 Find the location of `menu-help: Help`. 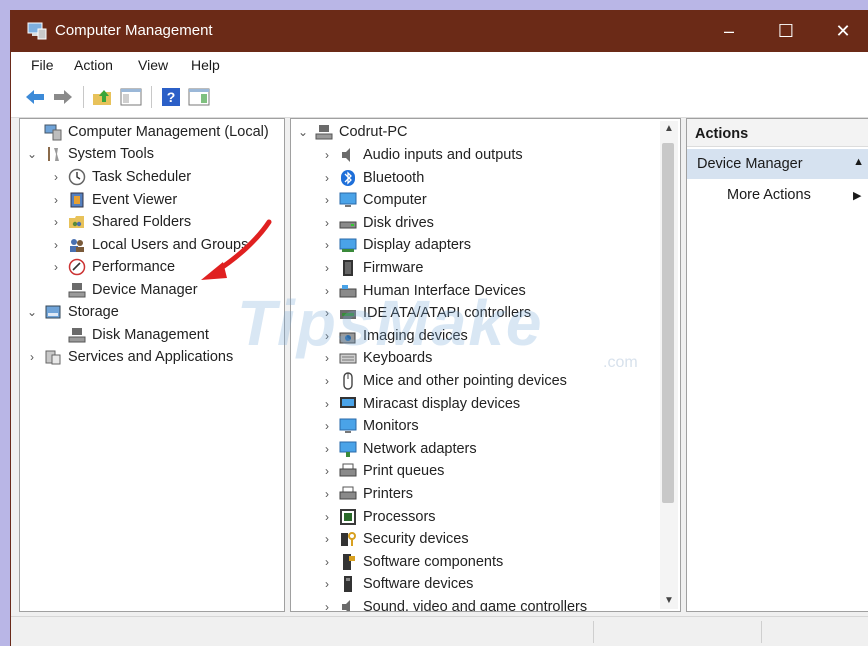

menu-help: Help is located at coordinates (205, 65).